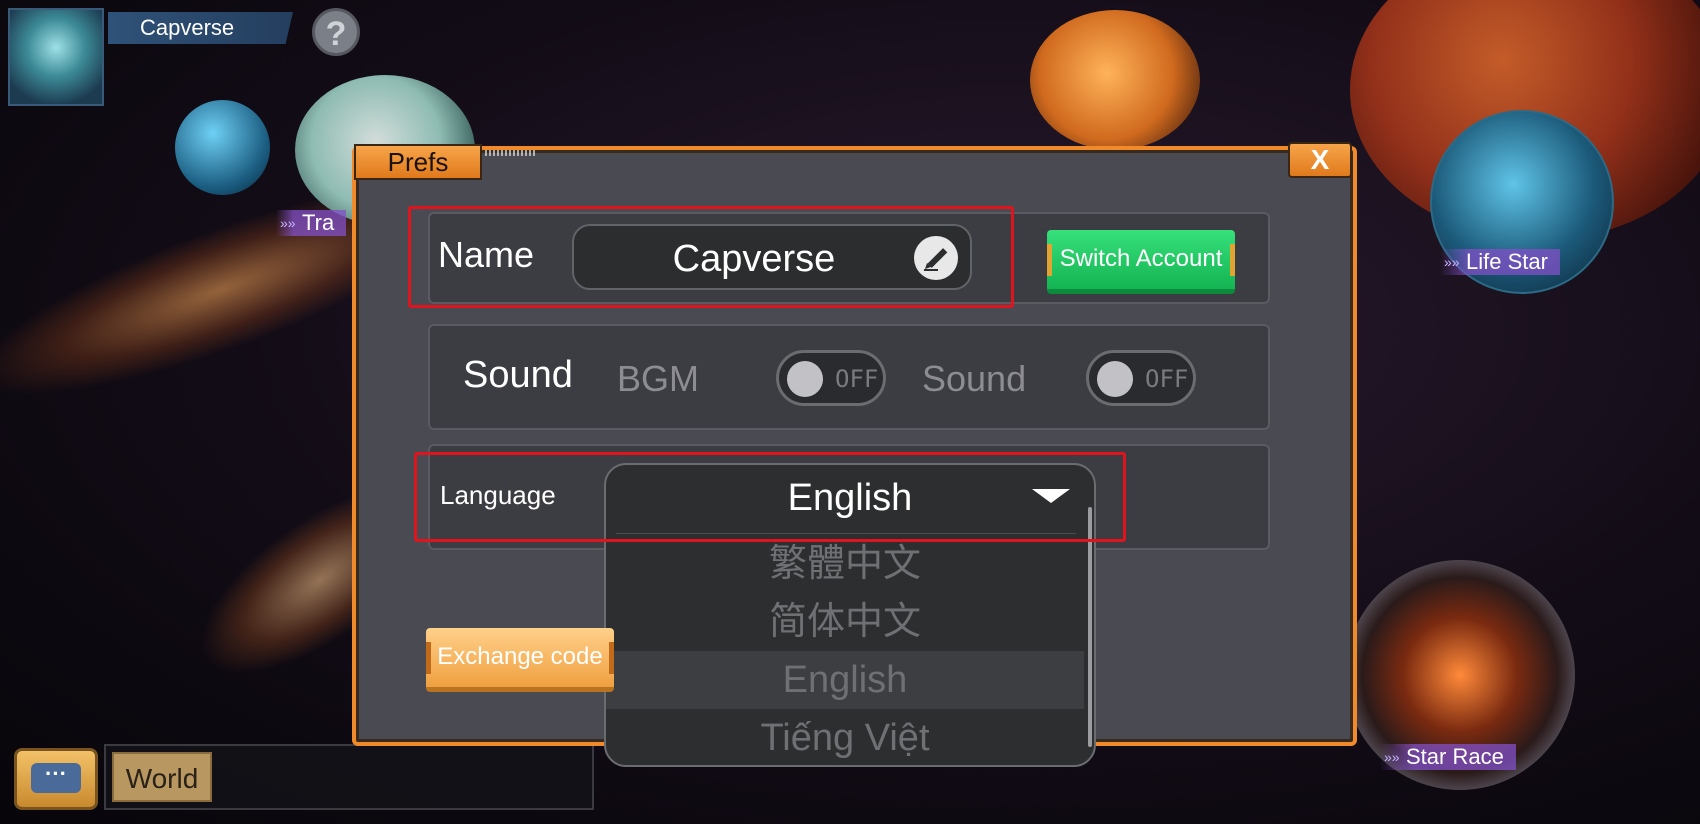 The width and height of the screenshot is (1700, 824). Describe the element at coordinates (1115, 80) in the screenshot. I see `space-station` at that location.